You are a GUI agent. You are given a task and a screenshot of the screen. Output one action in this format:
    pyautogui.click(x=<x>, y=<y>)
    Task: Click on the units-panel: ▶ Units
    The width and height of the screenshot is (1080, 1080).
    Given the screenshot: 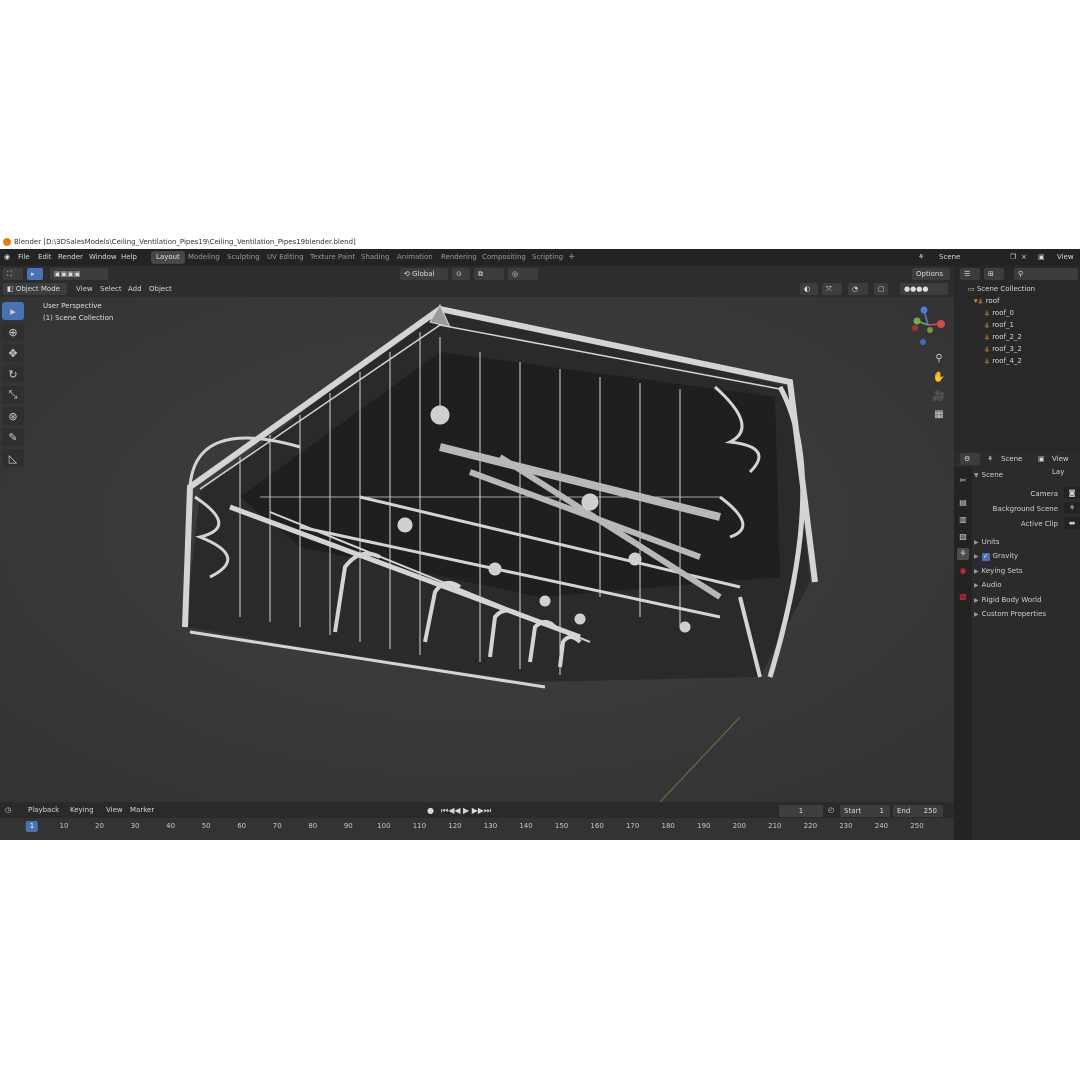 What is the action you would take?
    pyautogui.click(x=1027, y=542)
    